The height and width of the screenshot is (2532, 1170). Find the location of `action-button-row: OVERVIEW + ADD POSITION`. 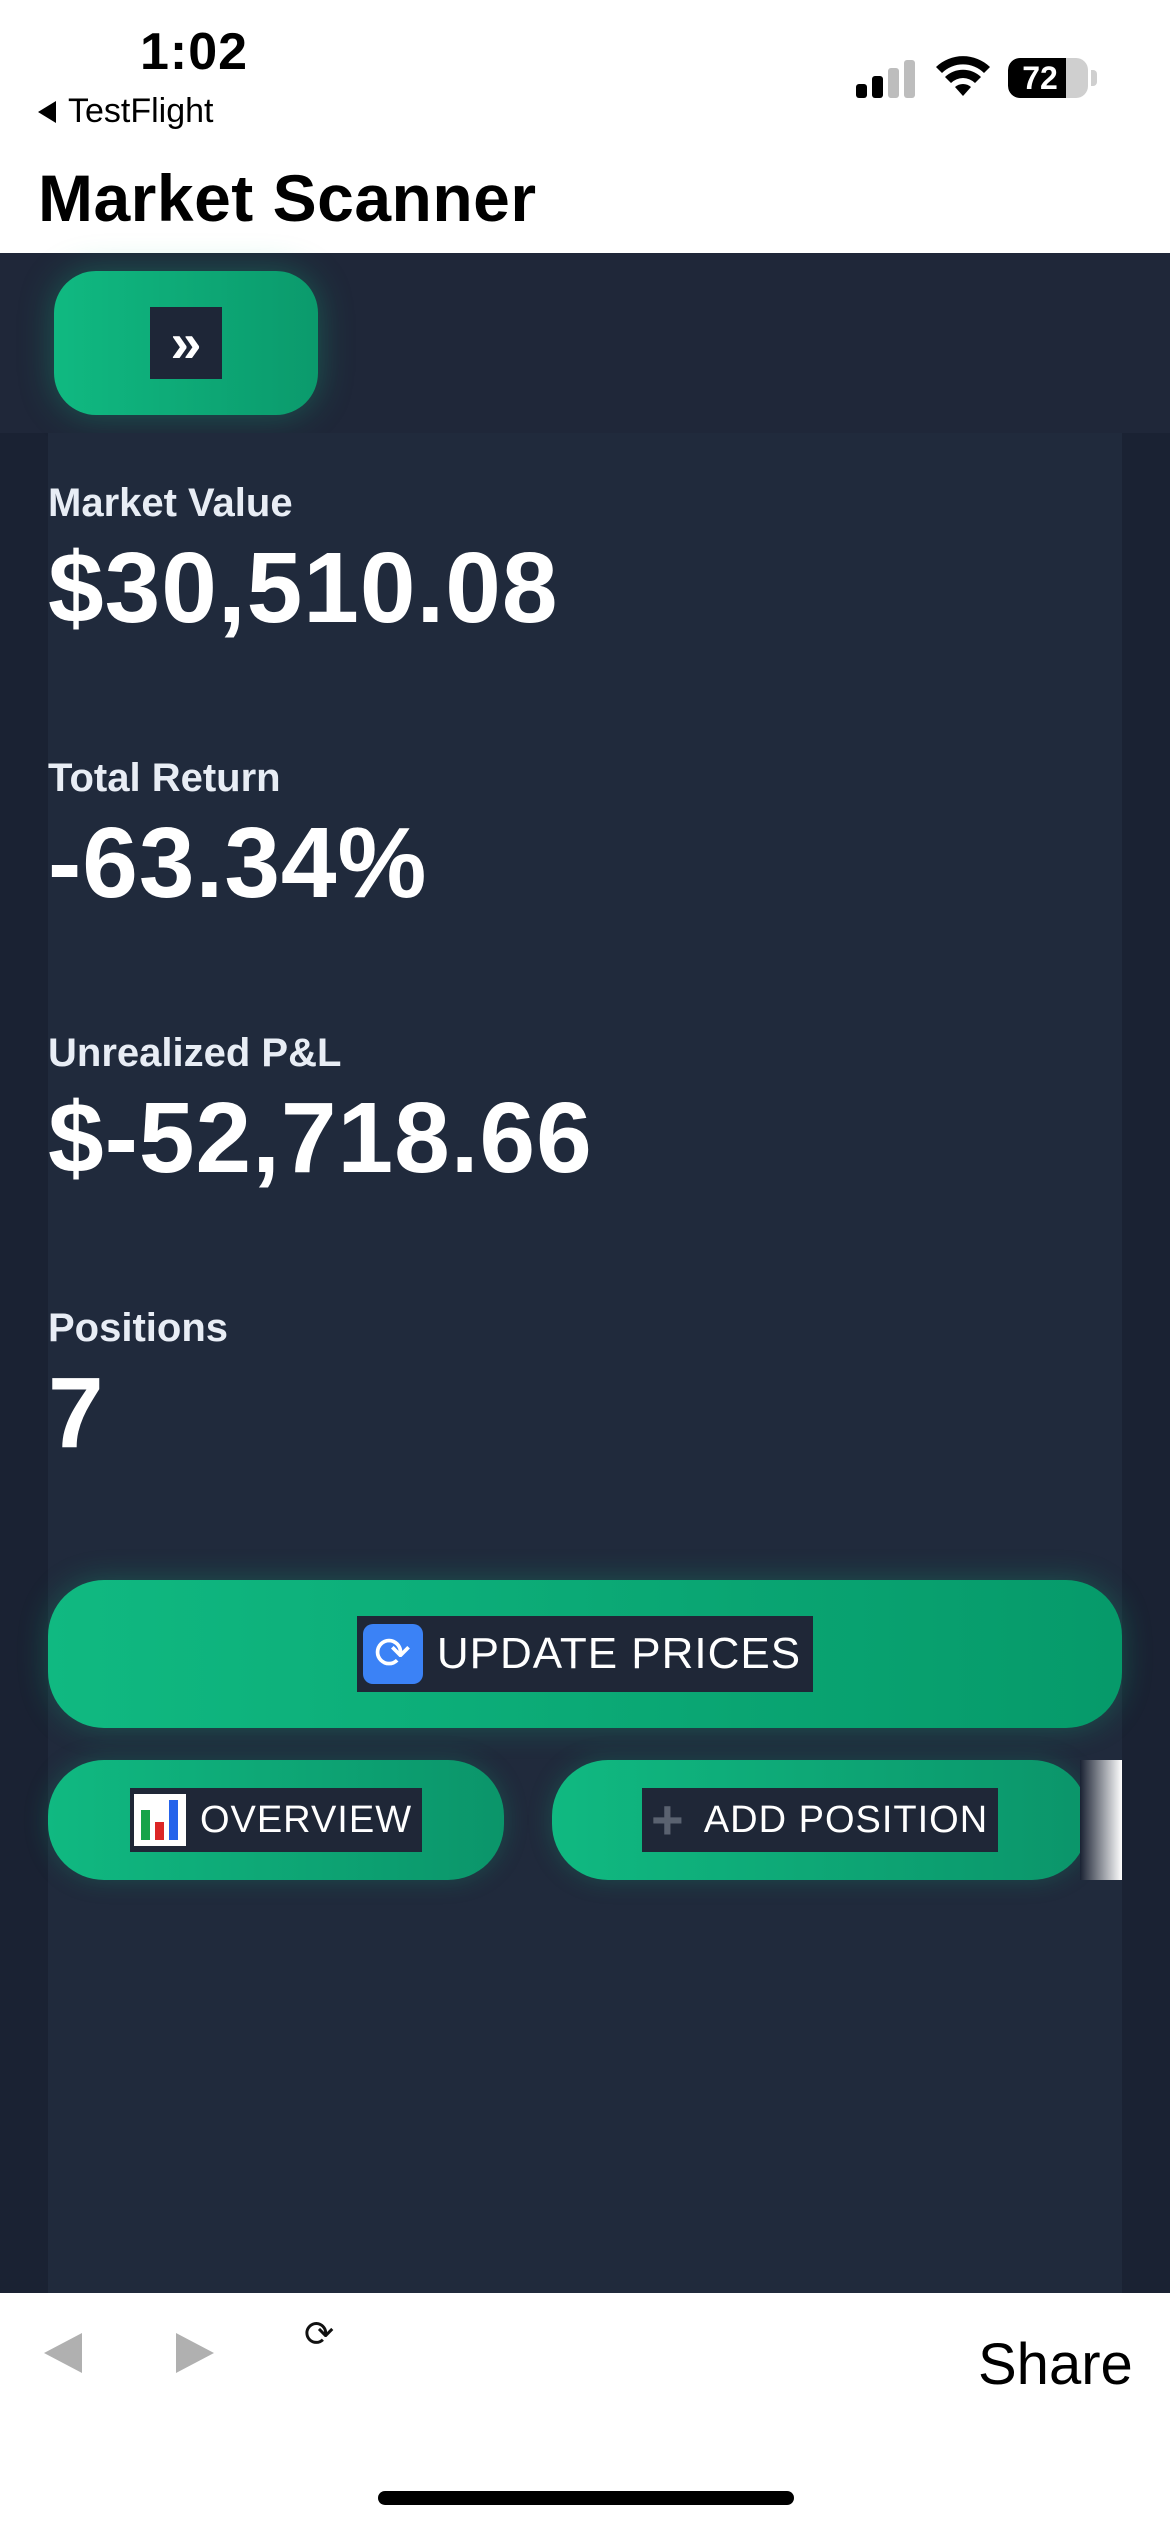

action-button-row: OVERVIEW + ADD POSITION is located at coordinates (585, 1820).